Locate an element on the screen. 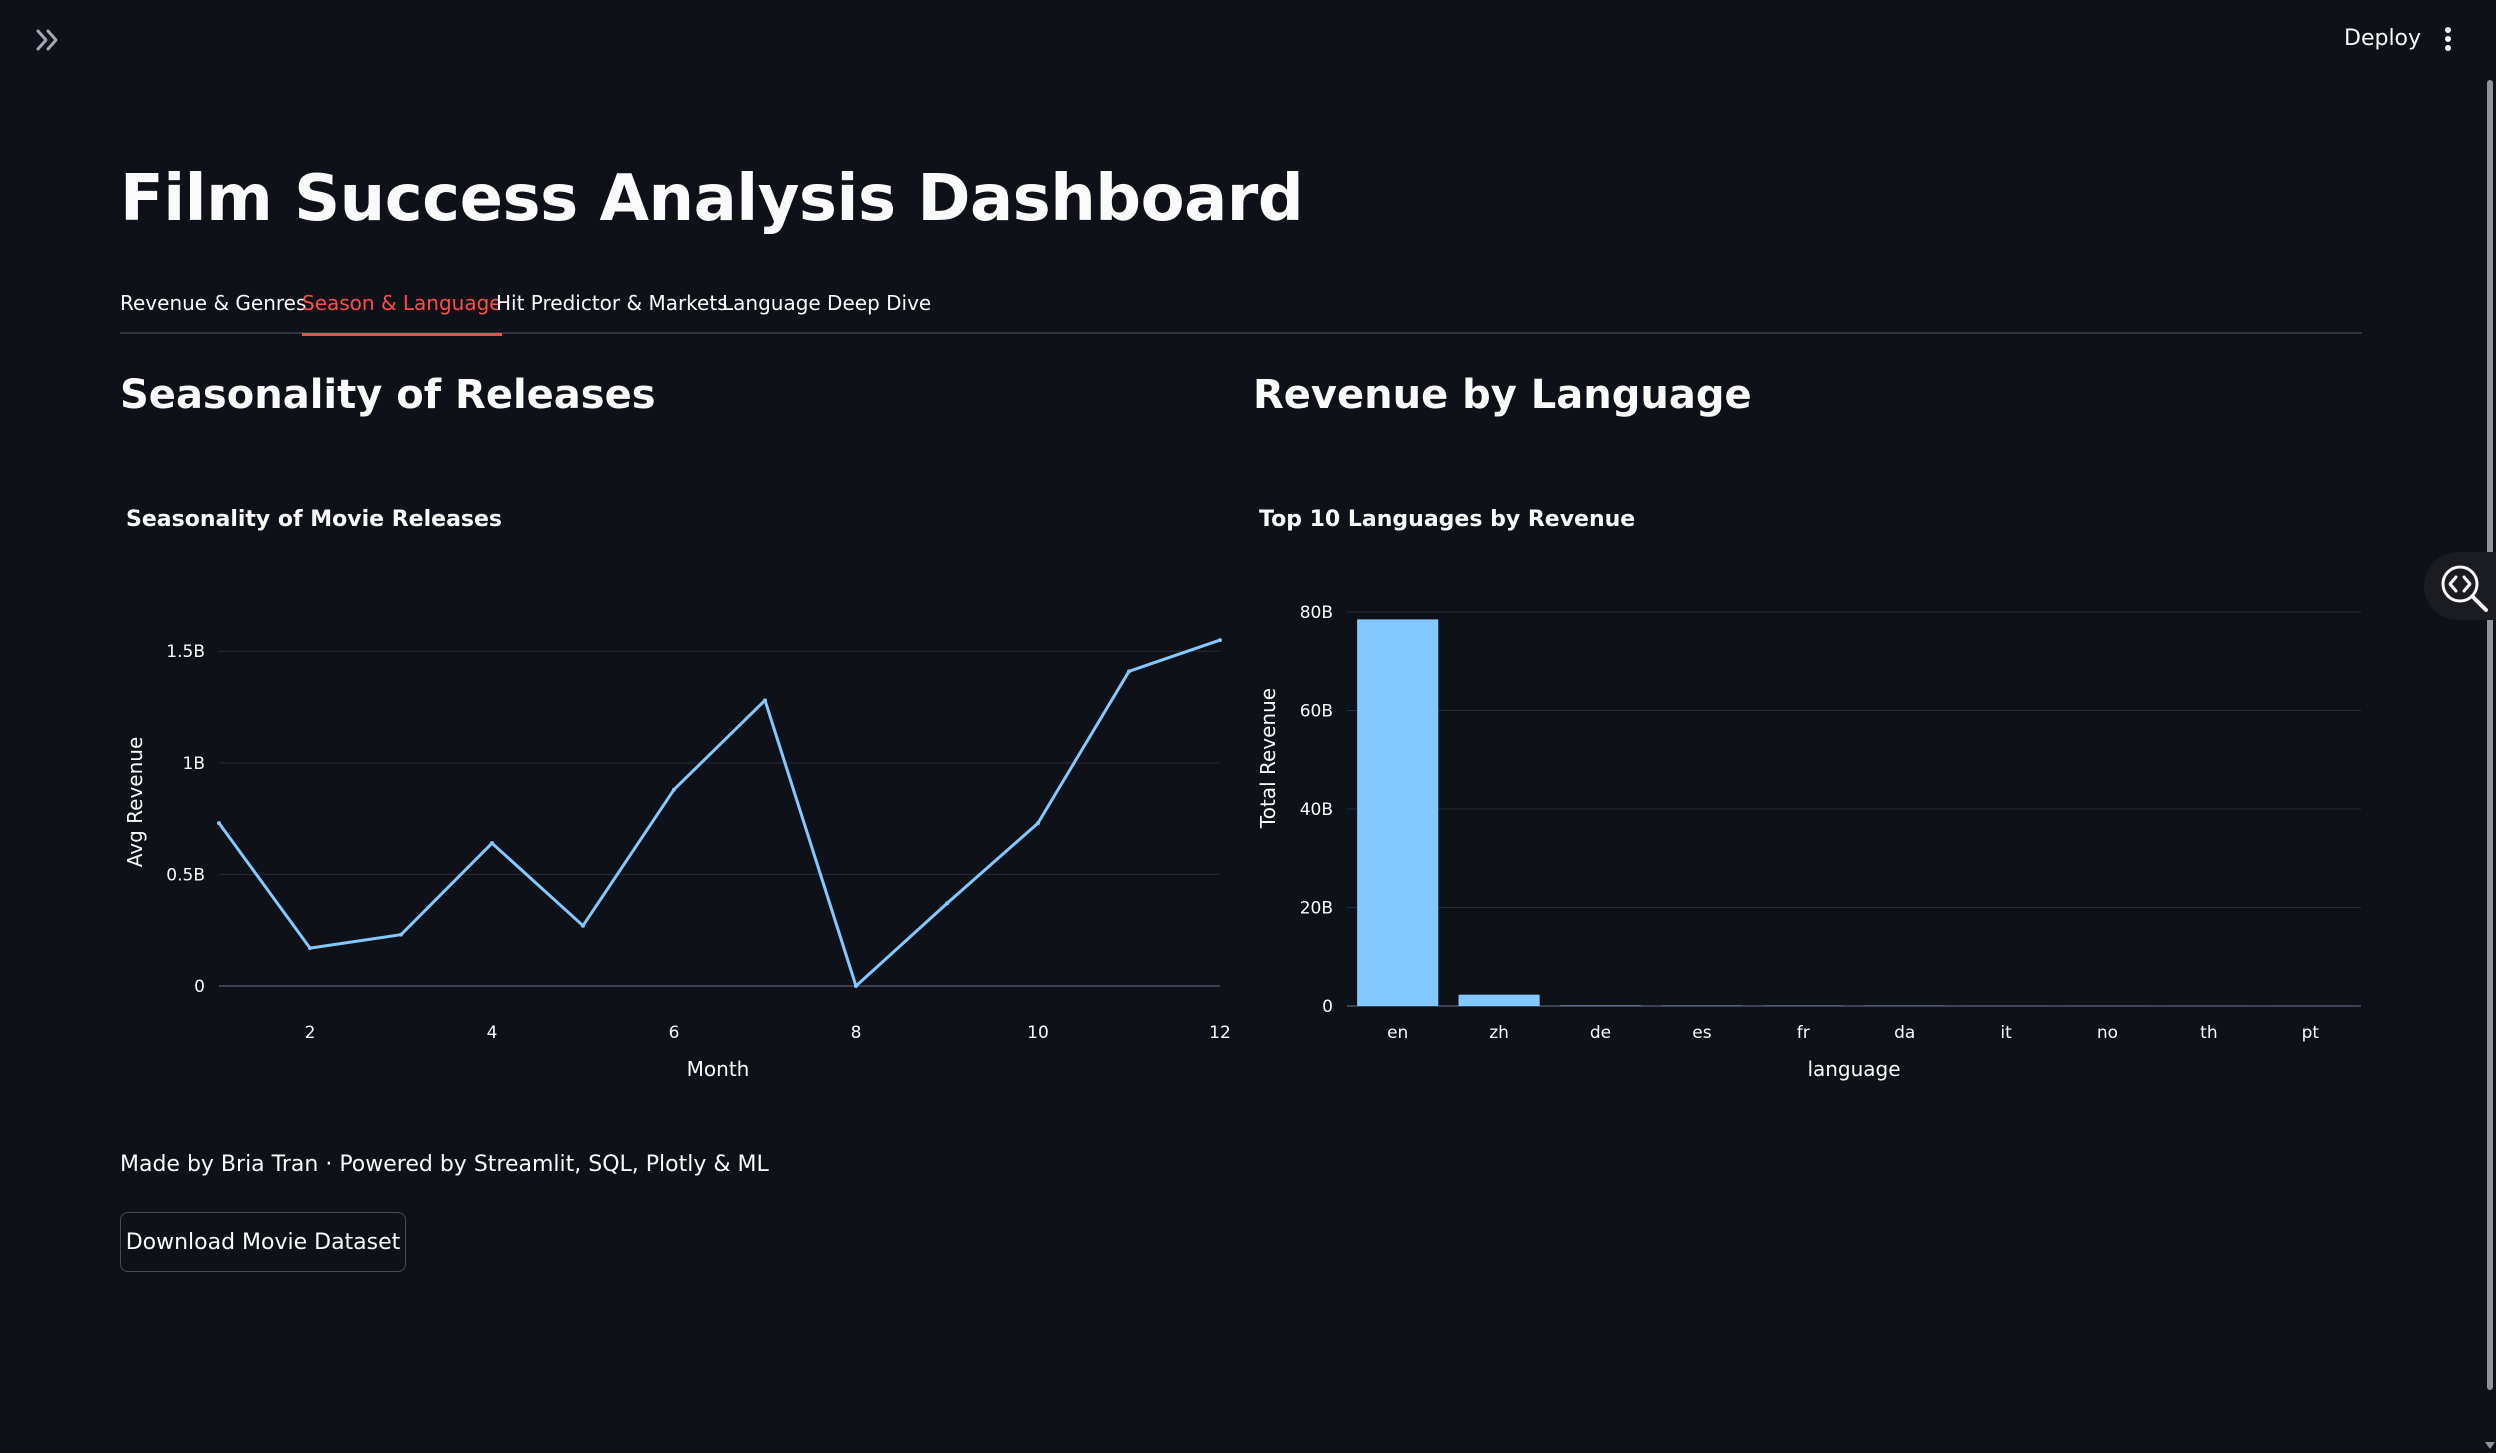 The image size is (2496, 1453). tab-label: Language Deep Dive is located at coordinates (827, 303).